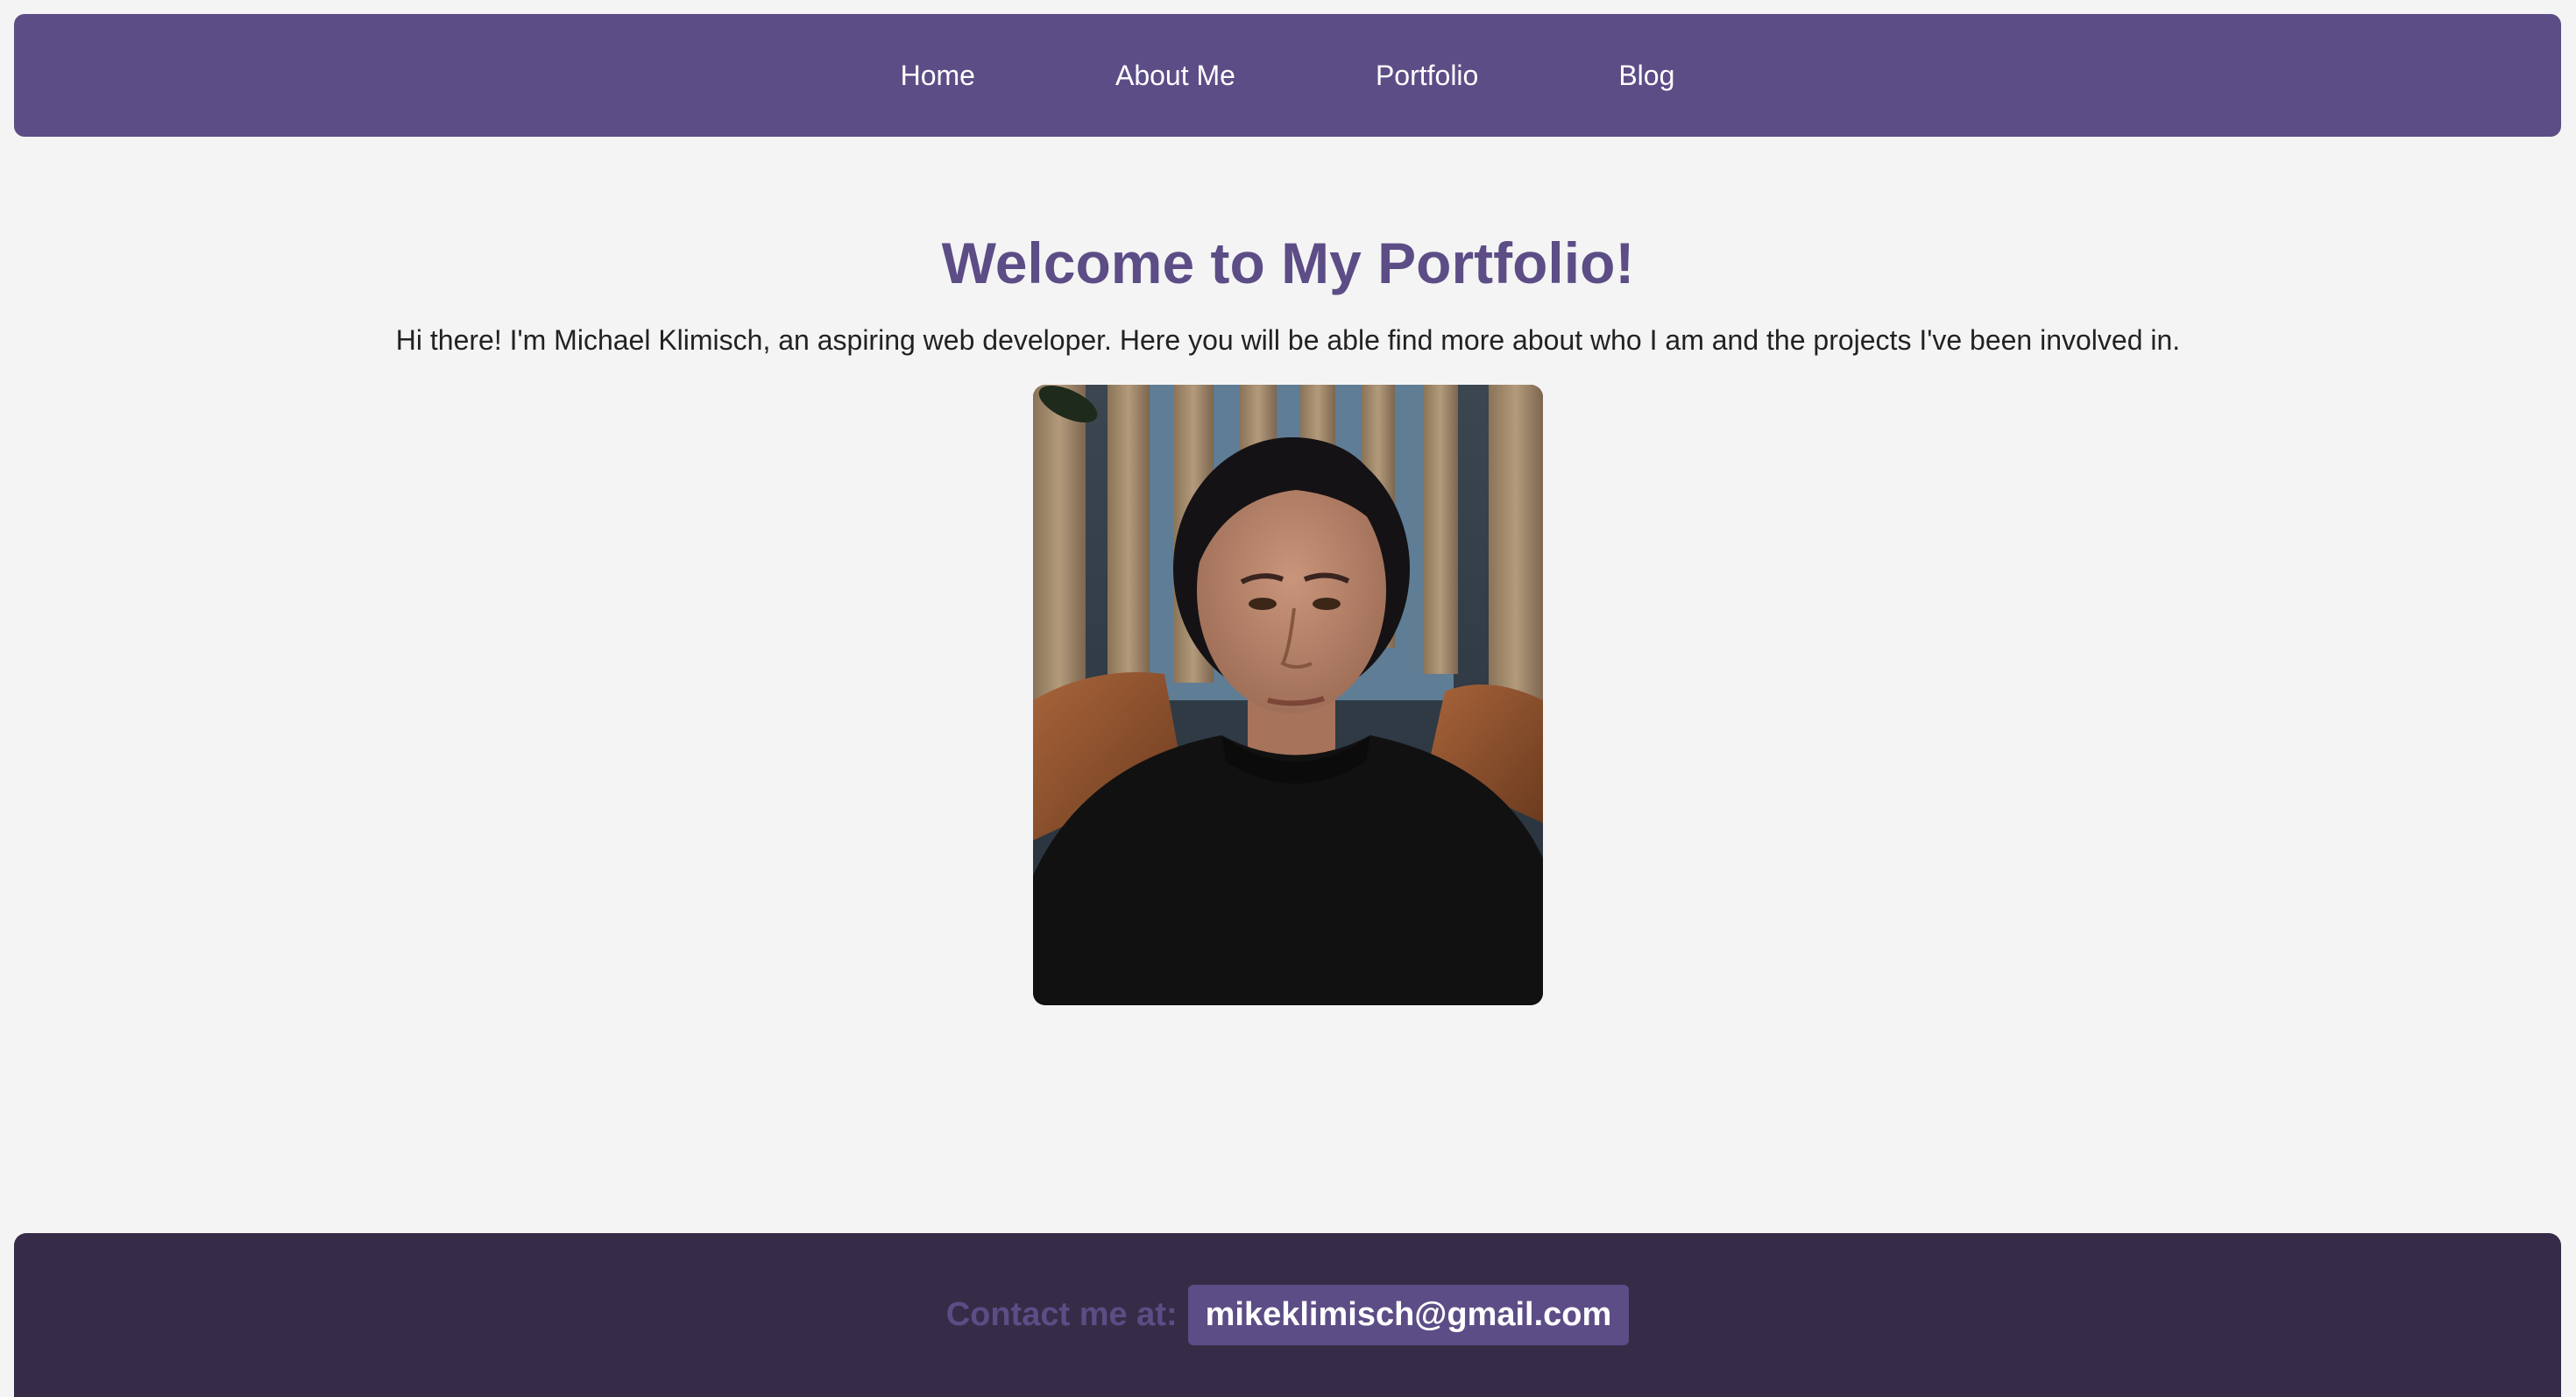 The image size is (2576, 1397). Describe the element at coordinates (1646, 76) in the screenshot. I see `nav-blog-link: Blog` at that location.